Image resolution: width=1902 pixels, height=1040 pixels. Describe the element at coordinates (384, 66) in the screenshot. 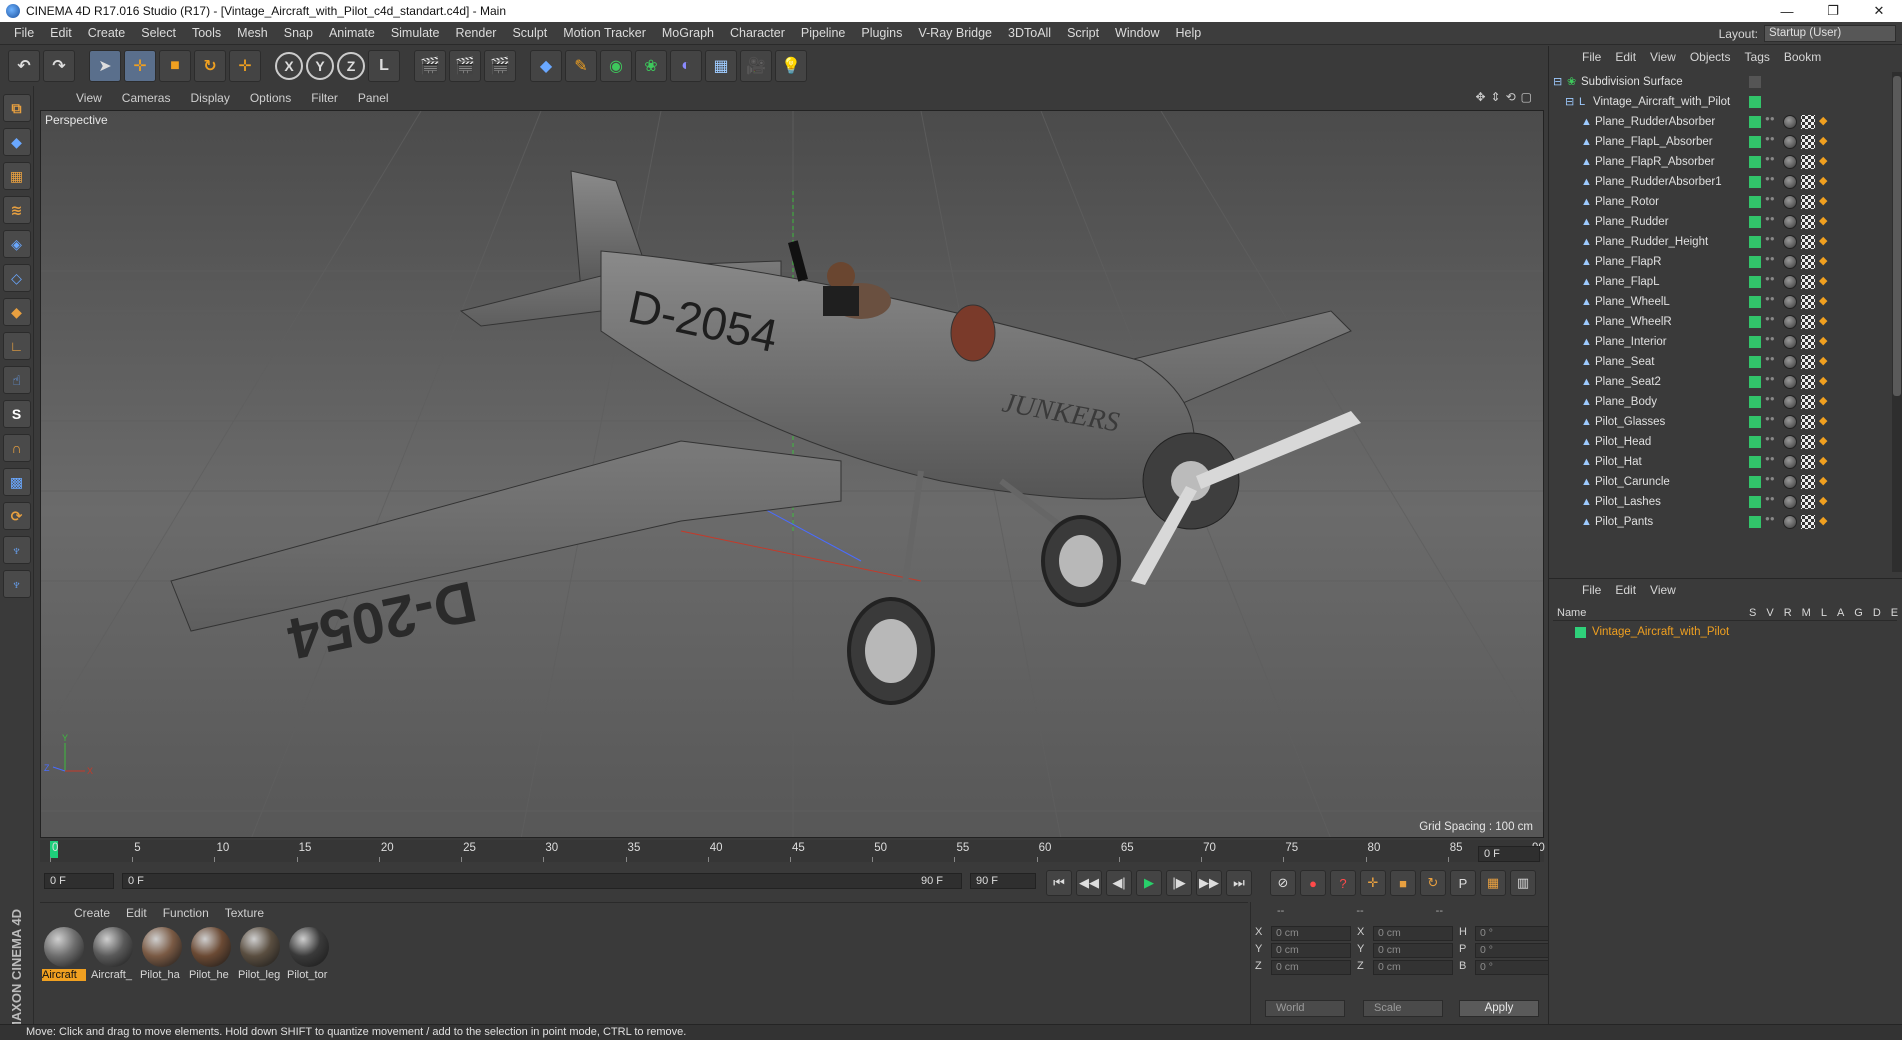

I see `coordinate-system-icon: L` at that location.